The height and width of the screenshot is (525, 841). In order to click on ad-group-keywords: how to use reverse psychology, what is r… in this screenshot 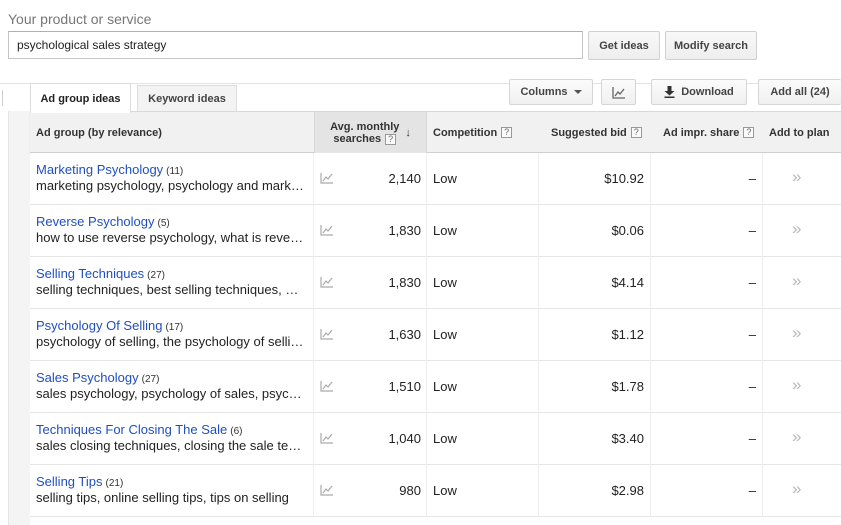, I will do `click(170, 237)`.